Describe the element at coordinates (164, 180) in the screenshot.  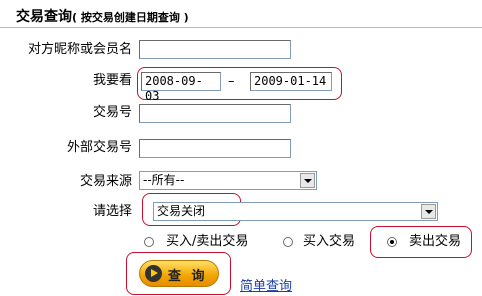
I see `source-select-value: --所有--` at that location.